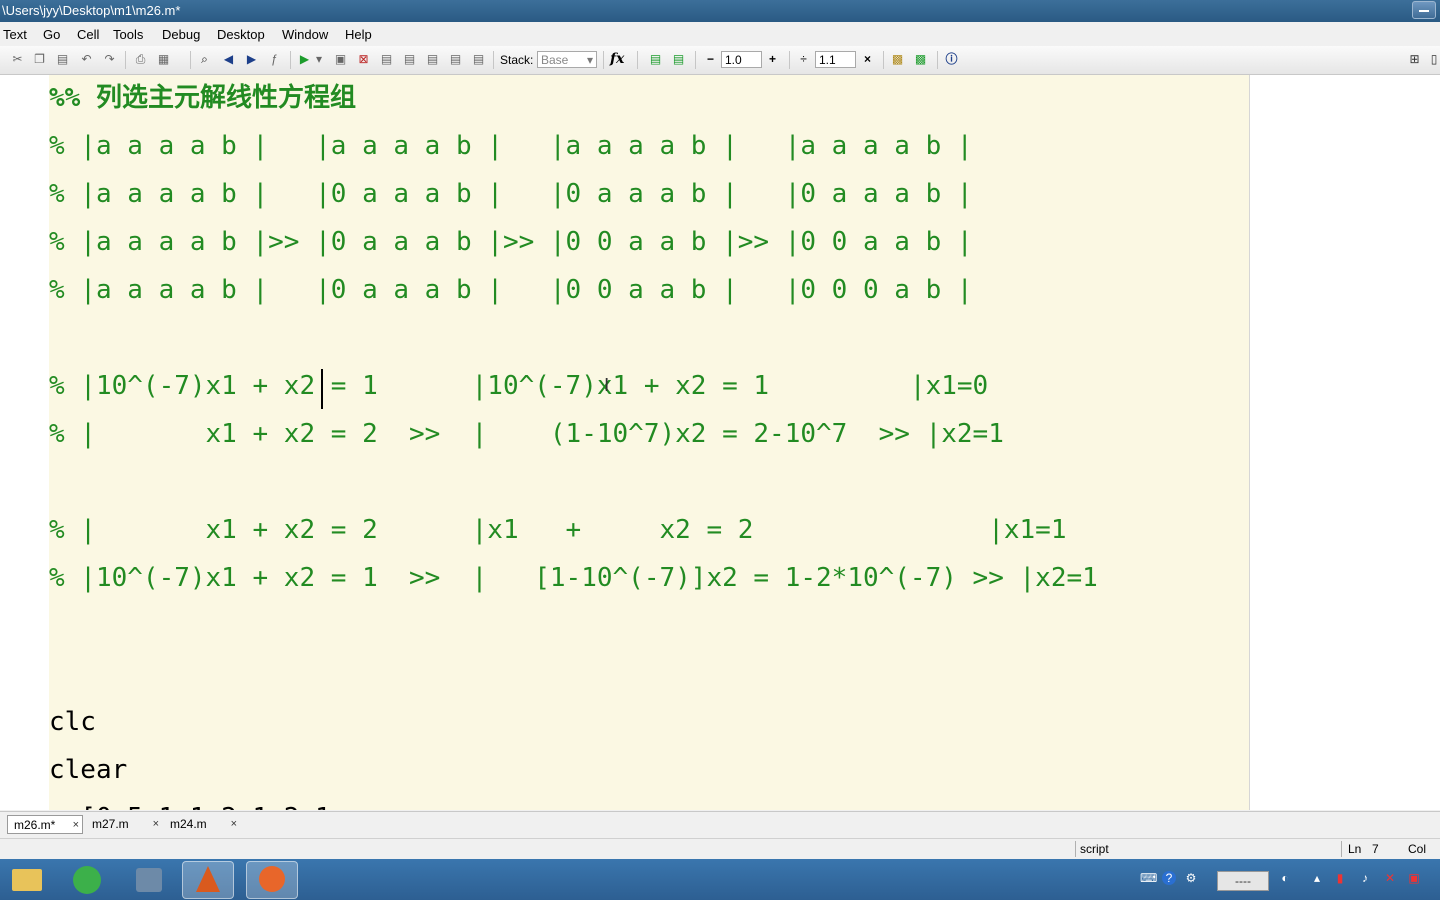 Image resolution: width=1440 pixels, height=900 pixels. I want to click on menu-cell: Cell, so click(88, 34).